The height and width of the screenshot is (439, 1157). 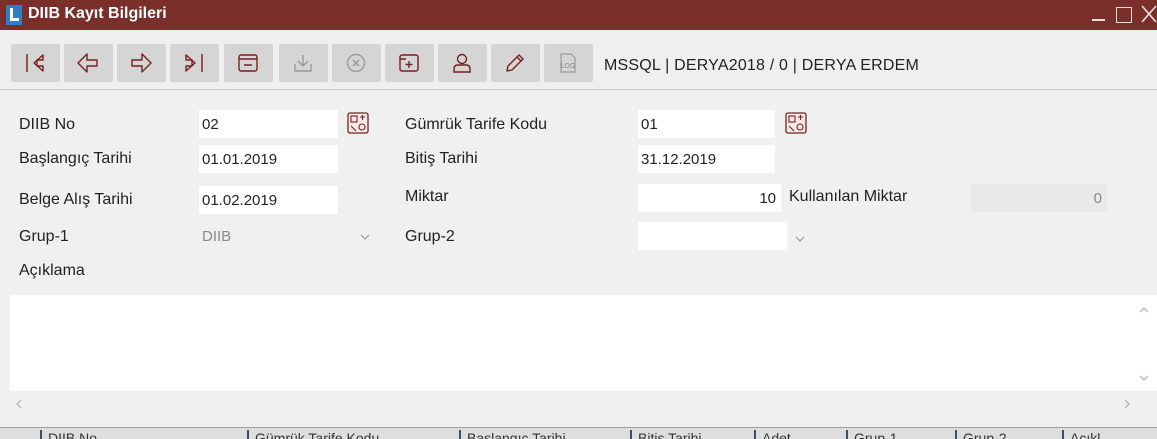 I want to click on vertical-scrollbar, so click(x=1144, y=343).